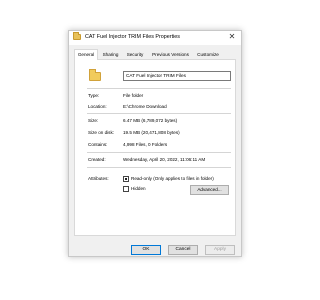 This screenshot has height=300, width=320. What do you see at coordinates (97, 159) in the screenshot?
I see `created-label: Created:` at bounding box center [97, 159].